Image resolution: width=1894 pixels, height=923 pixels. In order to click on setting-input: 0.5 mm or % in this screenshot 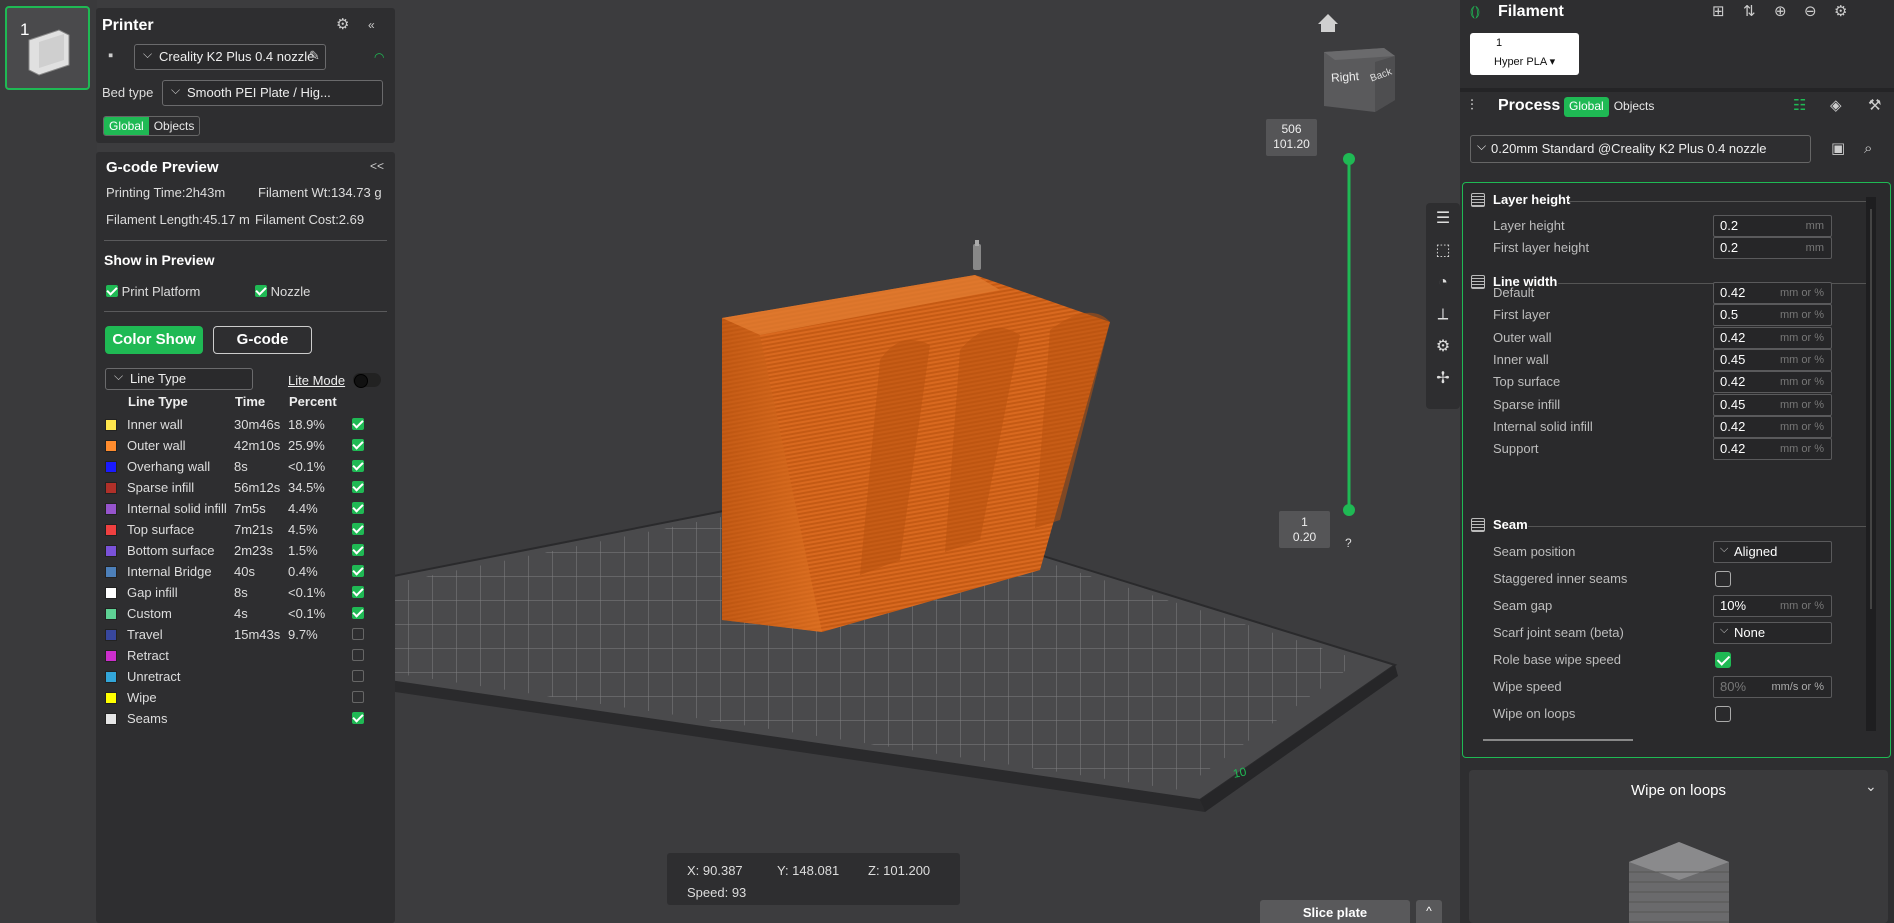, I will do `click(1772, 315)`.